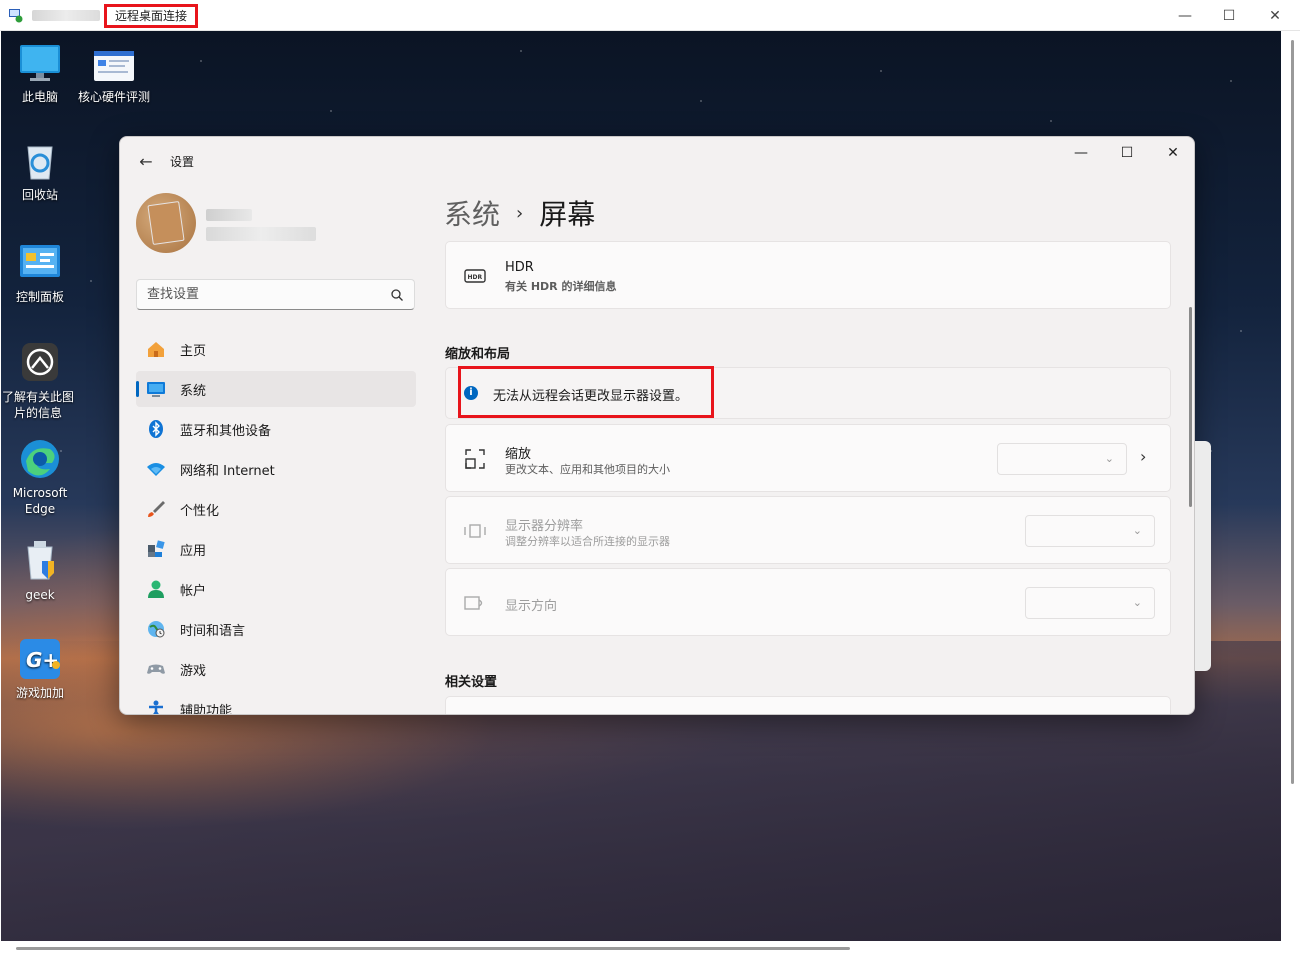 Image resolution: width=1300 pixels, height=960 pixels. Describe the element at coordinates (156, 589) in the screenshot. I see `account-icon` at that location.